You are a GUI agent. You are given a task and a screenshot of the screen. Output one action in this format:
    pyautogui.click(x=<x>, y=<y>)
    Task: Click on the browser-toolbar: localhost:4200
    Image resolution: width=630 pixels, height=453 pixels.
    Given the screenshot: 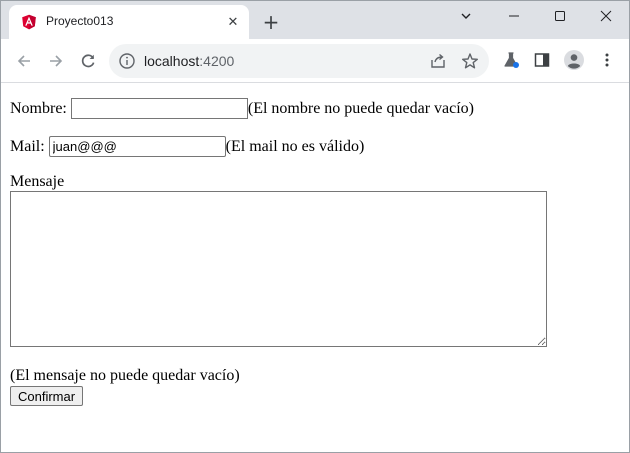 What is the action you would take?
    pyautogui.click(x=315, y=61)
    